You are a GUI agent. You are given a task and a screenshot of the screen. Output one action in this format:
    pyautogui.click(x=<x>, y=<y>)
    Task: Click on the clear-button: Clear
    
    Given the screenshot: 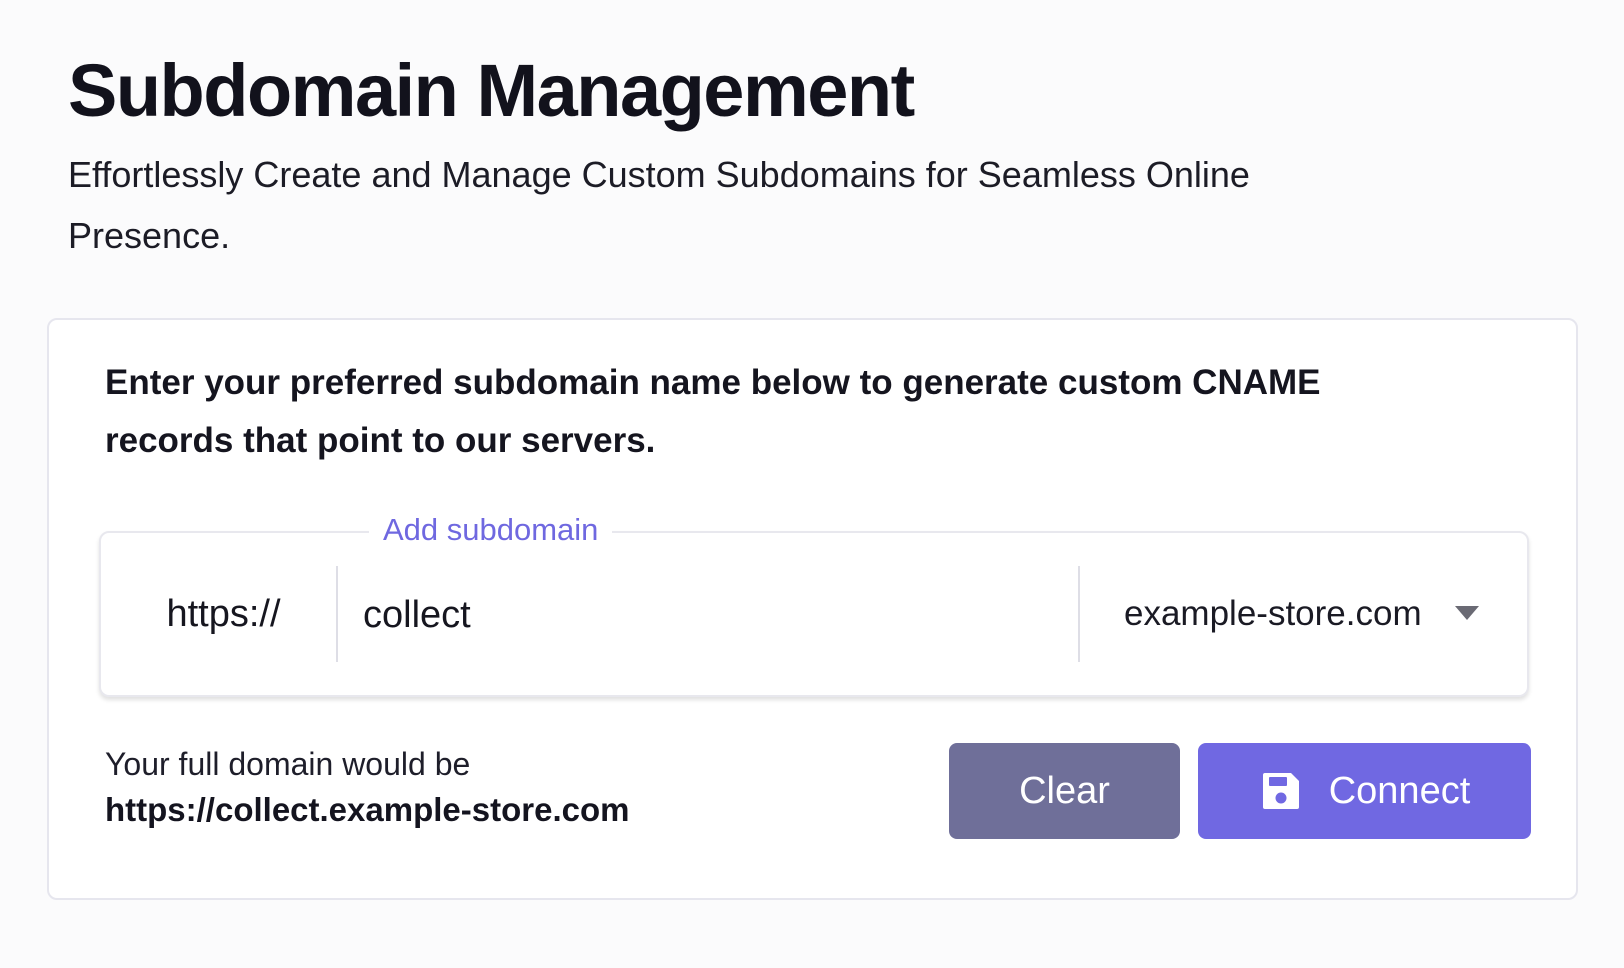 What is the action you would take?
    pyautogui.click(x=1064, y=791)
    